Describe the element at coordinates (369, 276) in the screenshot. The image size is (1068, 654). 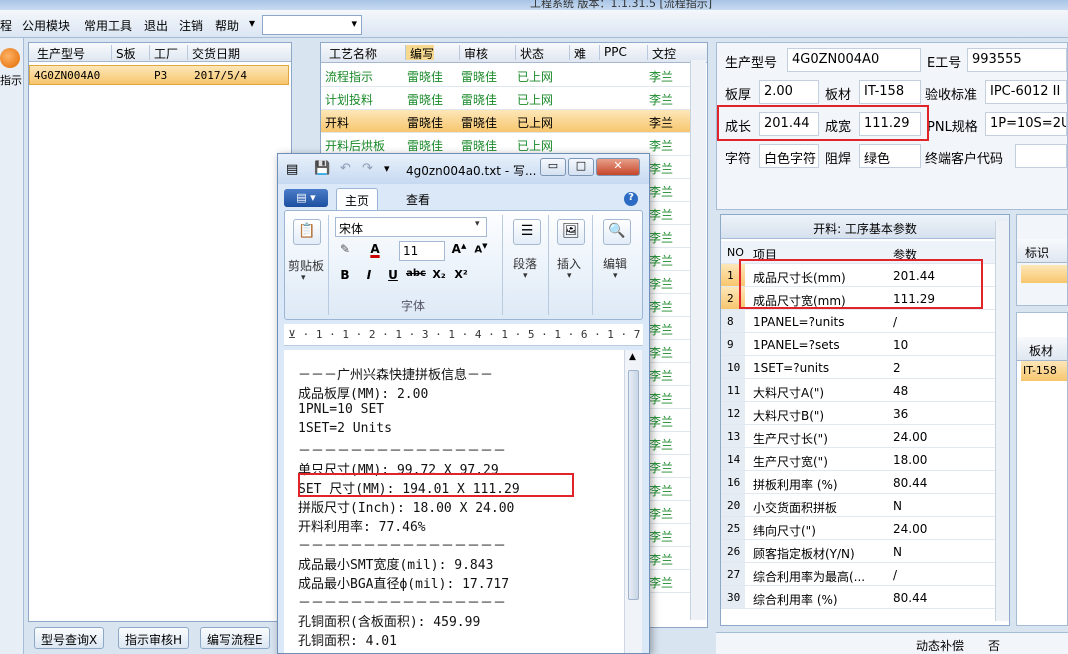
I see `italic-icon: I` at that location.